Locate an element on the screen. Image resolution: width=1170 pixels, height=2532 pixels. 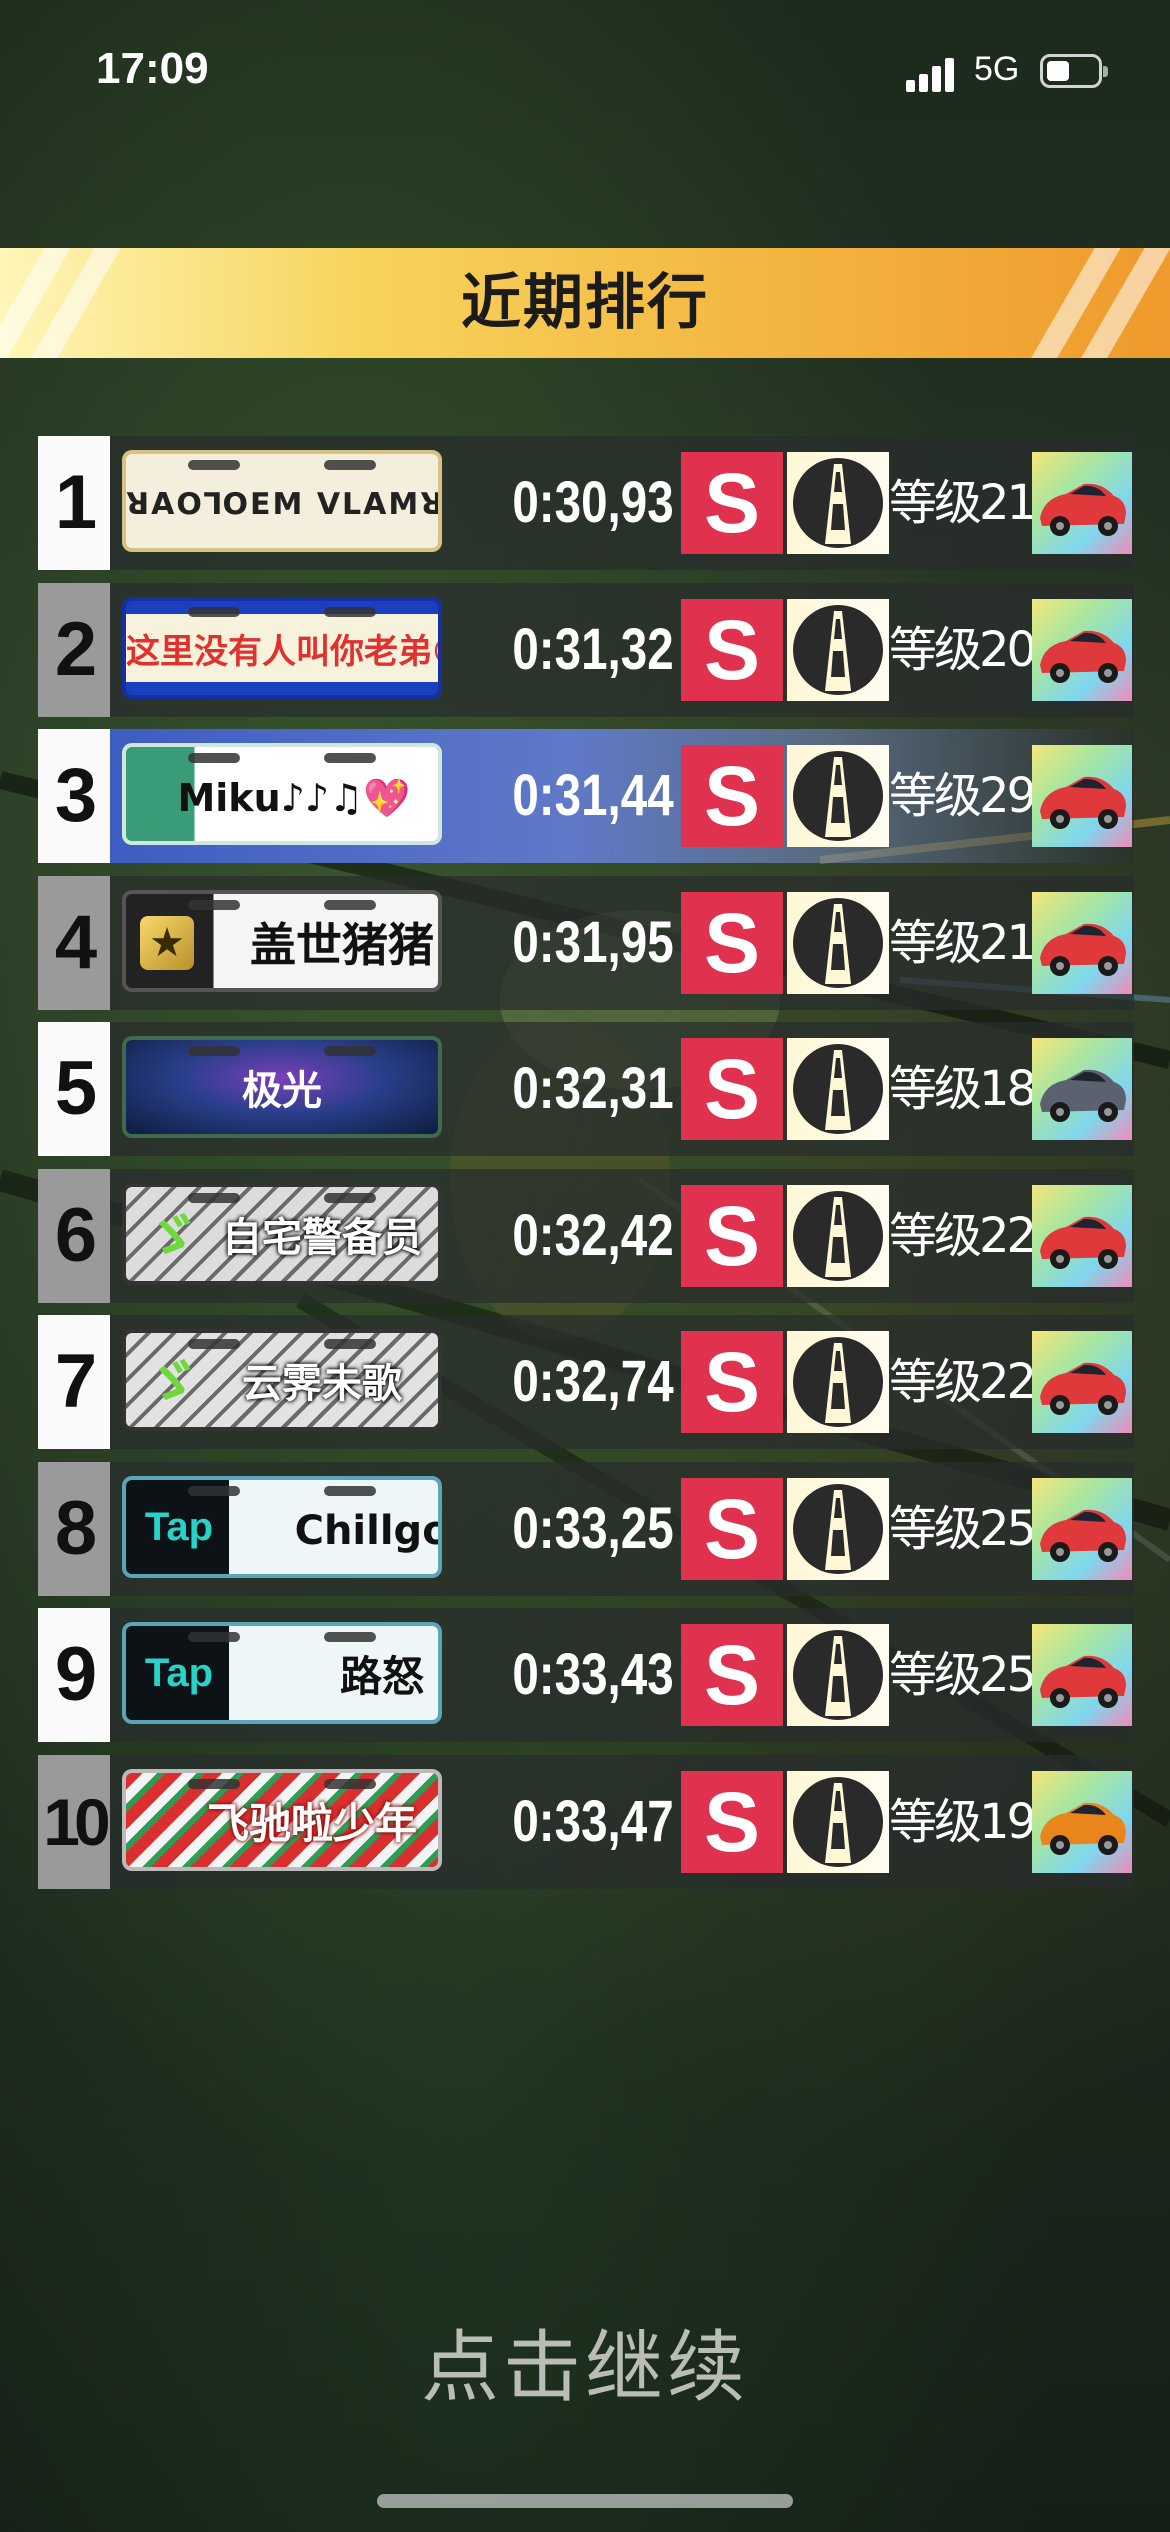
leaderboard-row: 4 ★ 盖世猪猪 0:31,95 S 等级21 is located at coordinates (586, 942).